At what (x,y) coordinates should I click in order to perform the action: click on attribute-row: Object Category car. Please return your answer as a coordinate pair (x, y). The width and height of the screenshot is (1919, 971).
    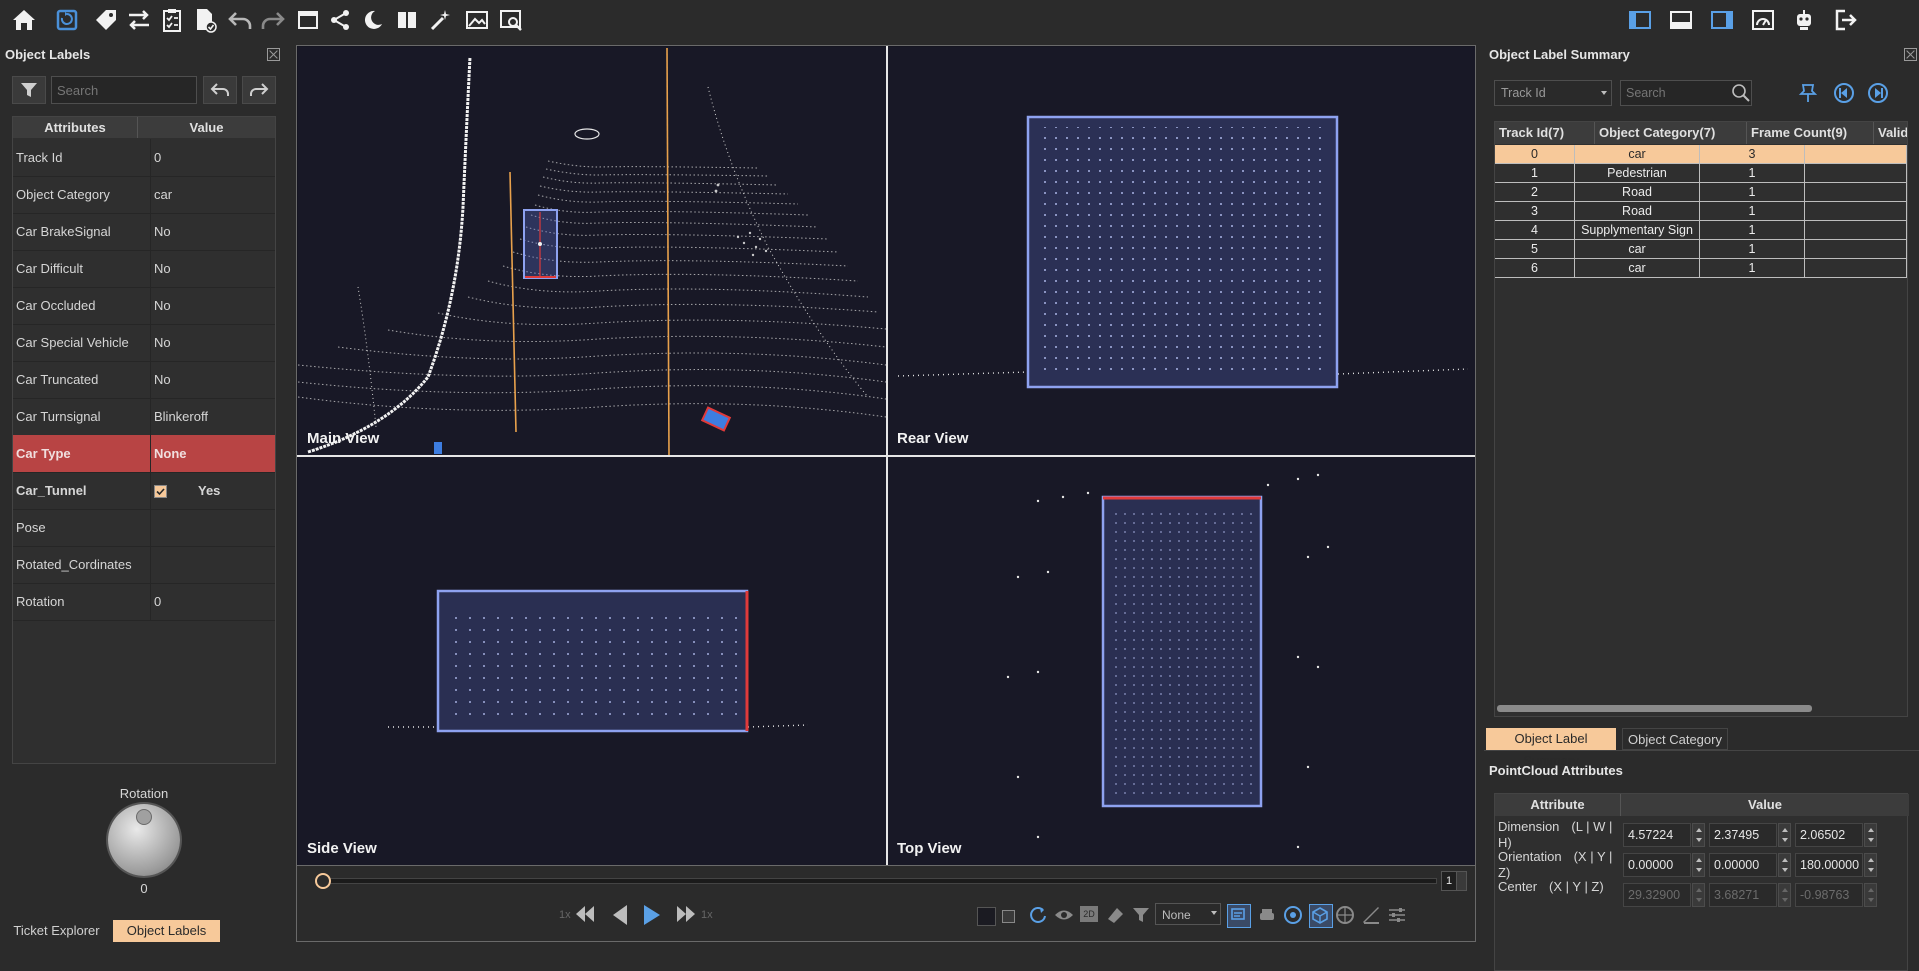
    Looking at the image, I should click on (144, 195).